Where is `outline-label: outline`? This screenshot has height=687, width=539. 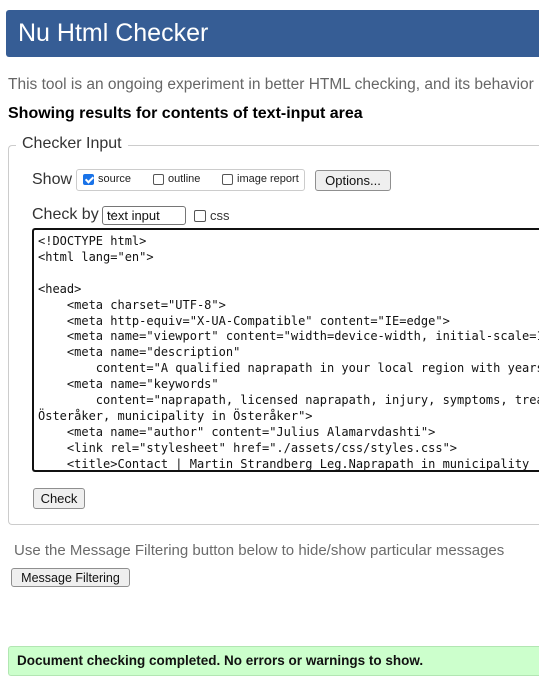
outline-label: outline is located at coordinates (184, 179).